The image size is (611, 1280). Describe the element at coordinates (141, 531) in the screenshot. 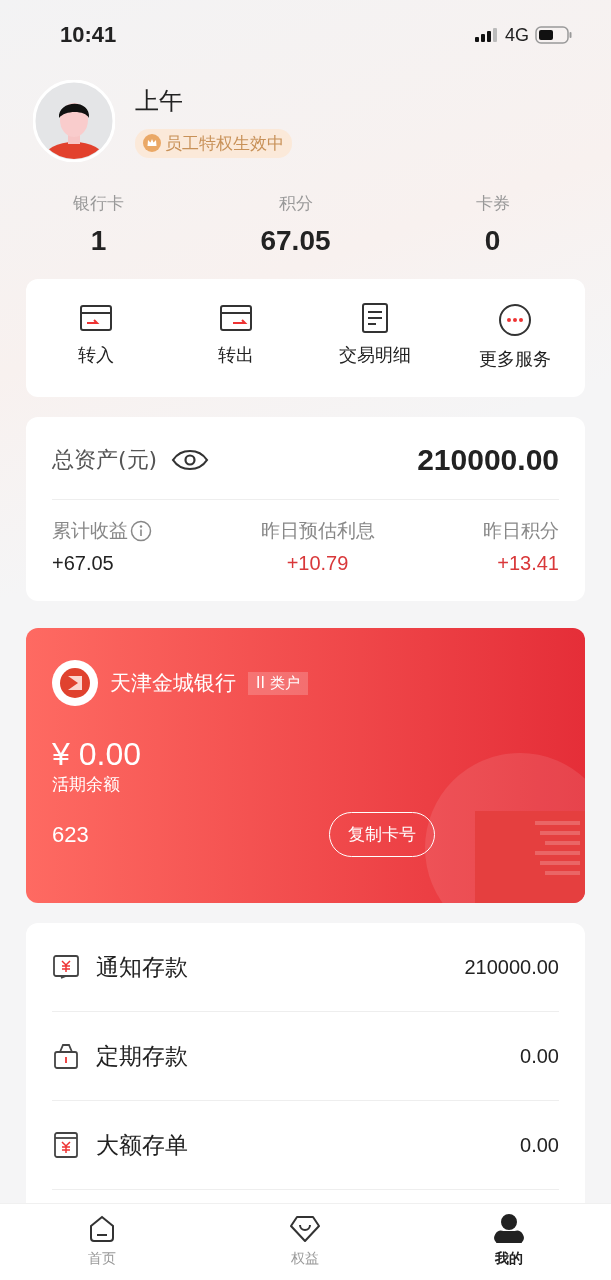

I see `info-icon` at that location.